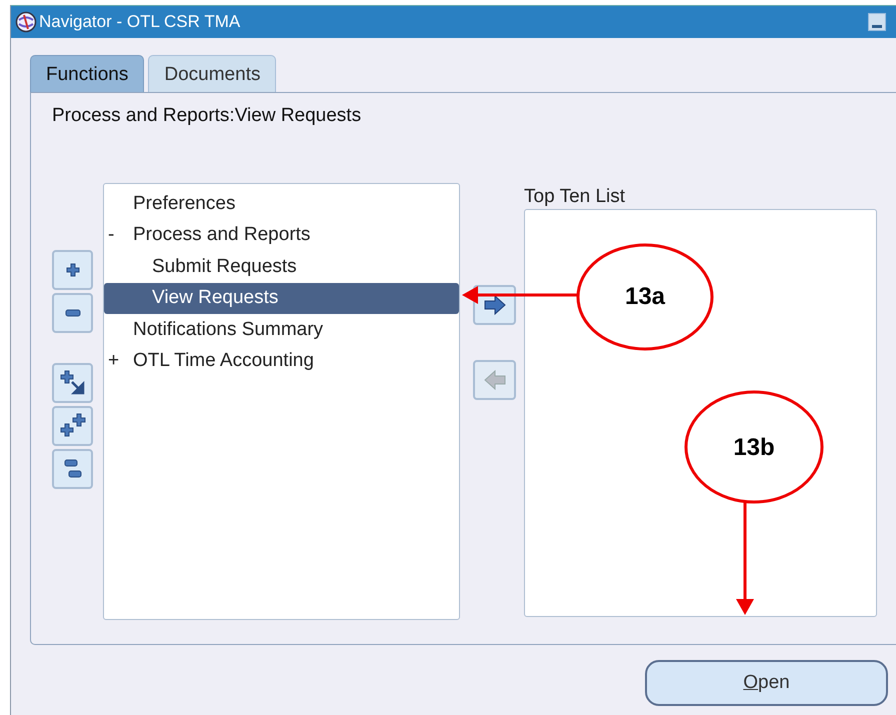  Describe the element at coordinates (281, 361) in the screenshot. I see `tree-item: + OTL Time Accounting` at that location.